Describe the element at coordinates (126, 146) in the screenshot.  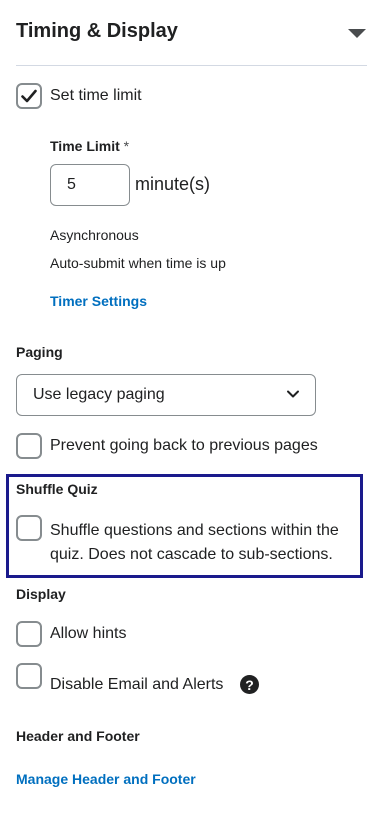
I see `required-asterisk: *` at that location.